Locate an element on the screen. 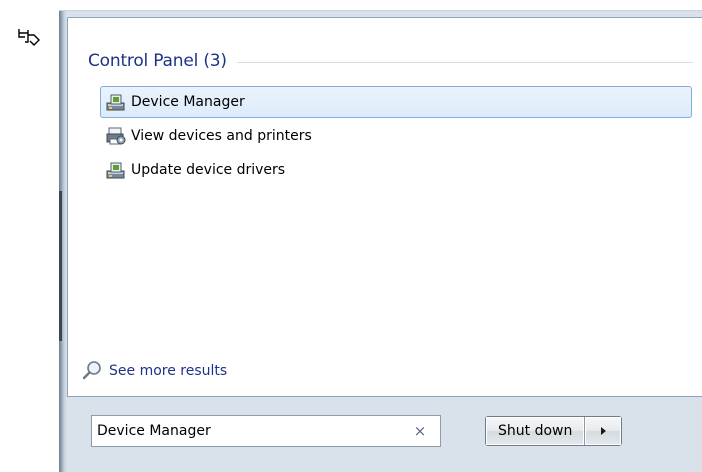 This screenshot has width=702, height=472. see-more-label: See more results is located at coordinates (168, 371).